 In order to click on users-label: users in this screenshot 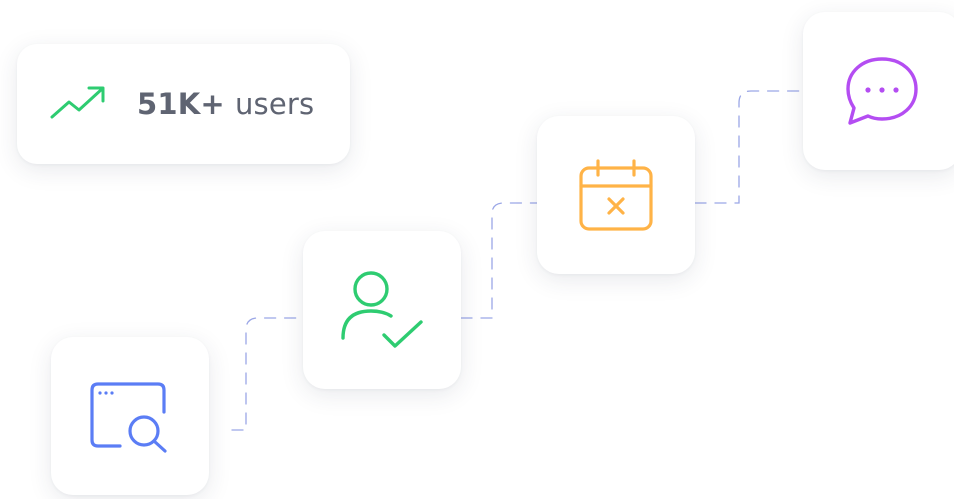, I will do `click(274, 104)`.